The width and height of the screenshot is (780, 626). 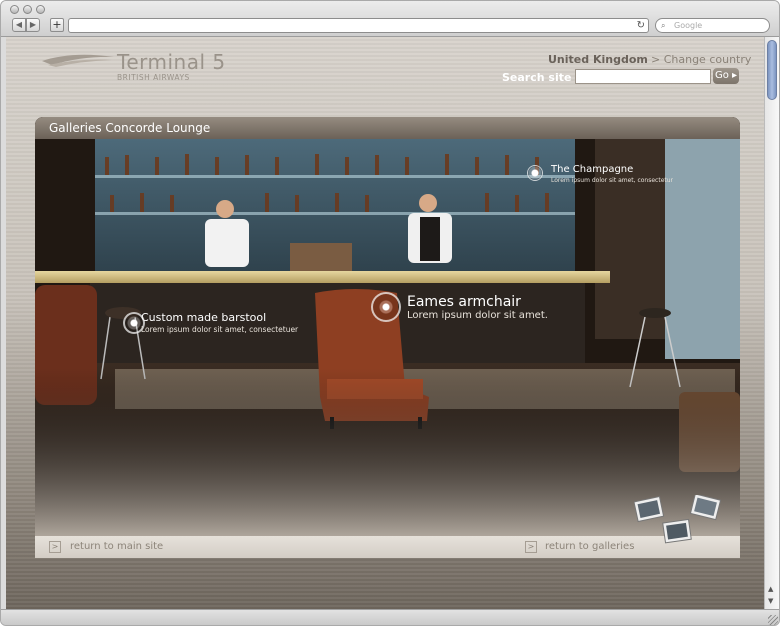 What do you see at coordinates (721, 75) in the screenshot?
I see `go-label: Go` at bounding box center [721, 75].